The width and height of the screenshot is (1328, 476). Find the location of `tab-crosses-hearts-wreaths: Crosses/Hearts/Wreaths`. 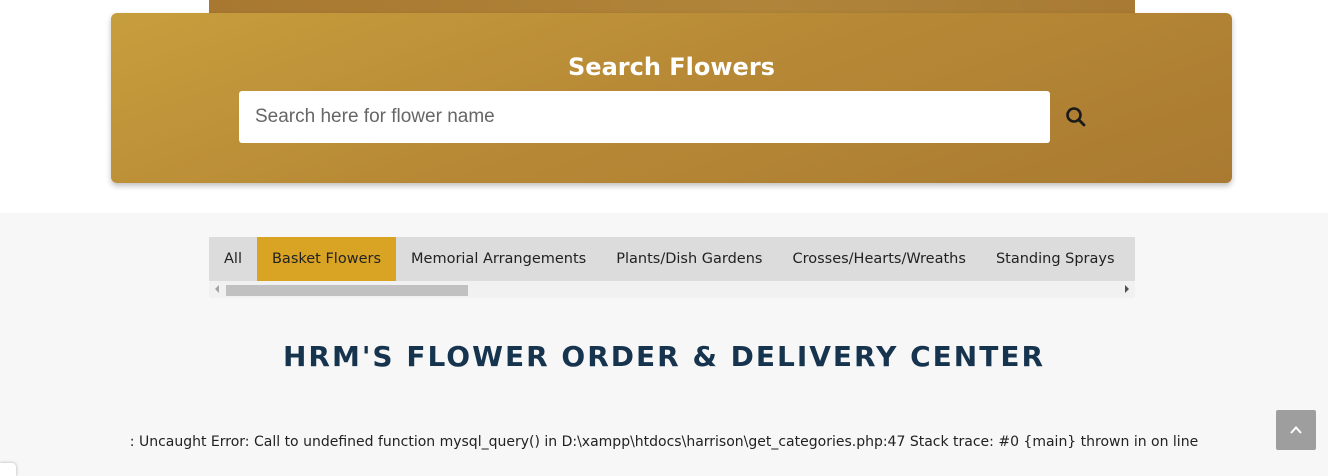

tab-crosses-hearts-wreaths: Crosses/Hearts/Wreaths is located at coordinates (878, 259).